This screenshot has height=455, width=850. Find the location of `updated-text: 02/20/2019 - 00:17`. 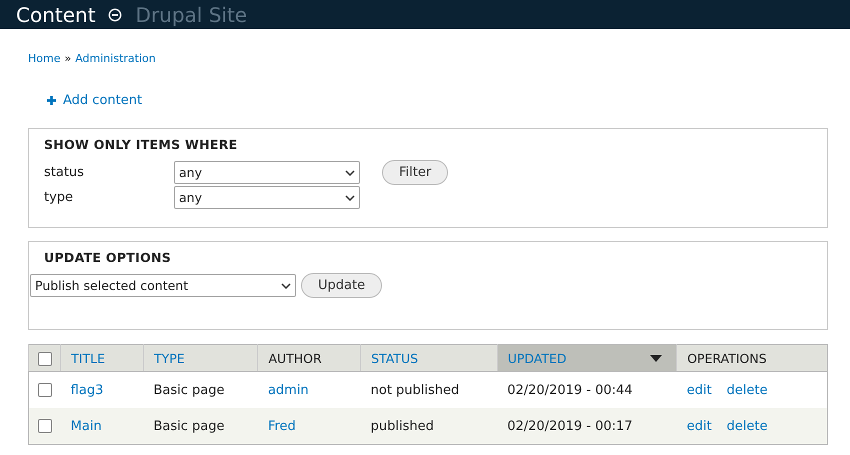

updated-text: 02/20/2019 - 00:17 is located at coordinates (570, 426).